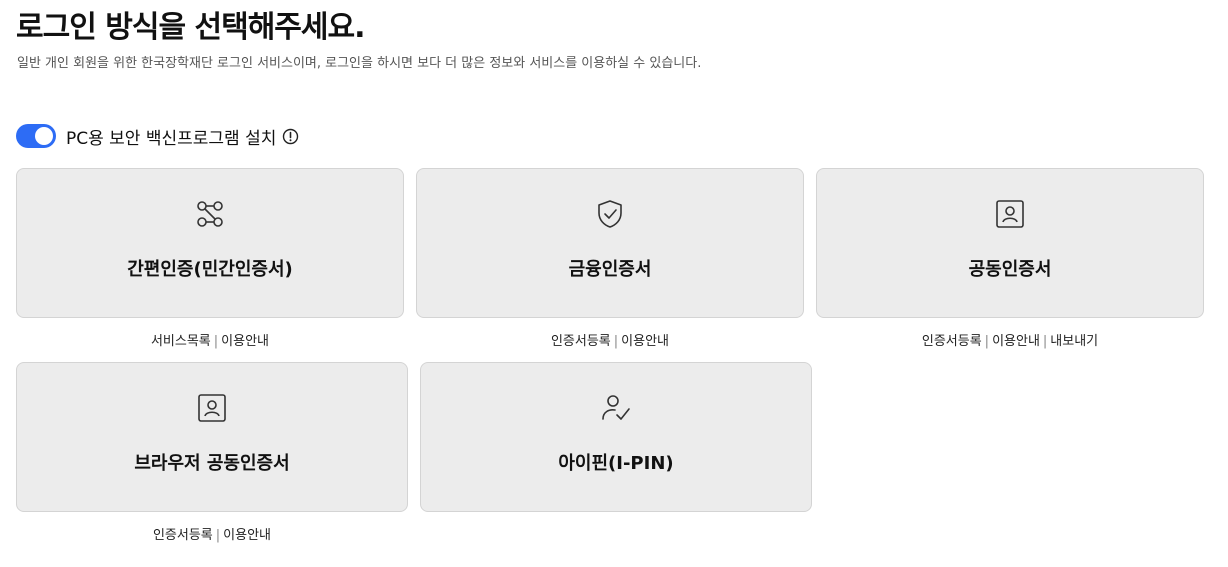  Describe the element at coordinates (210, 269) in the screenshot. I see `card-label: 간편인증(민간인증서)` at that location.